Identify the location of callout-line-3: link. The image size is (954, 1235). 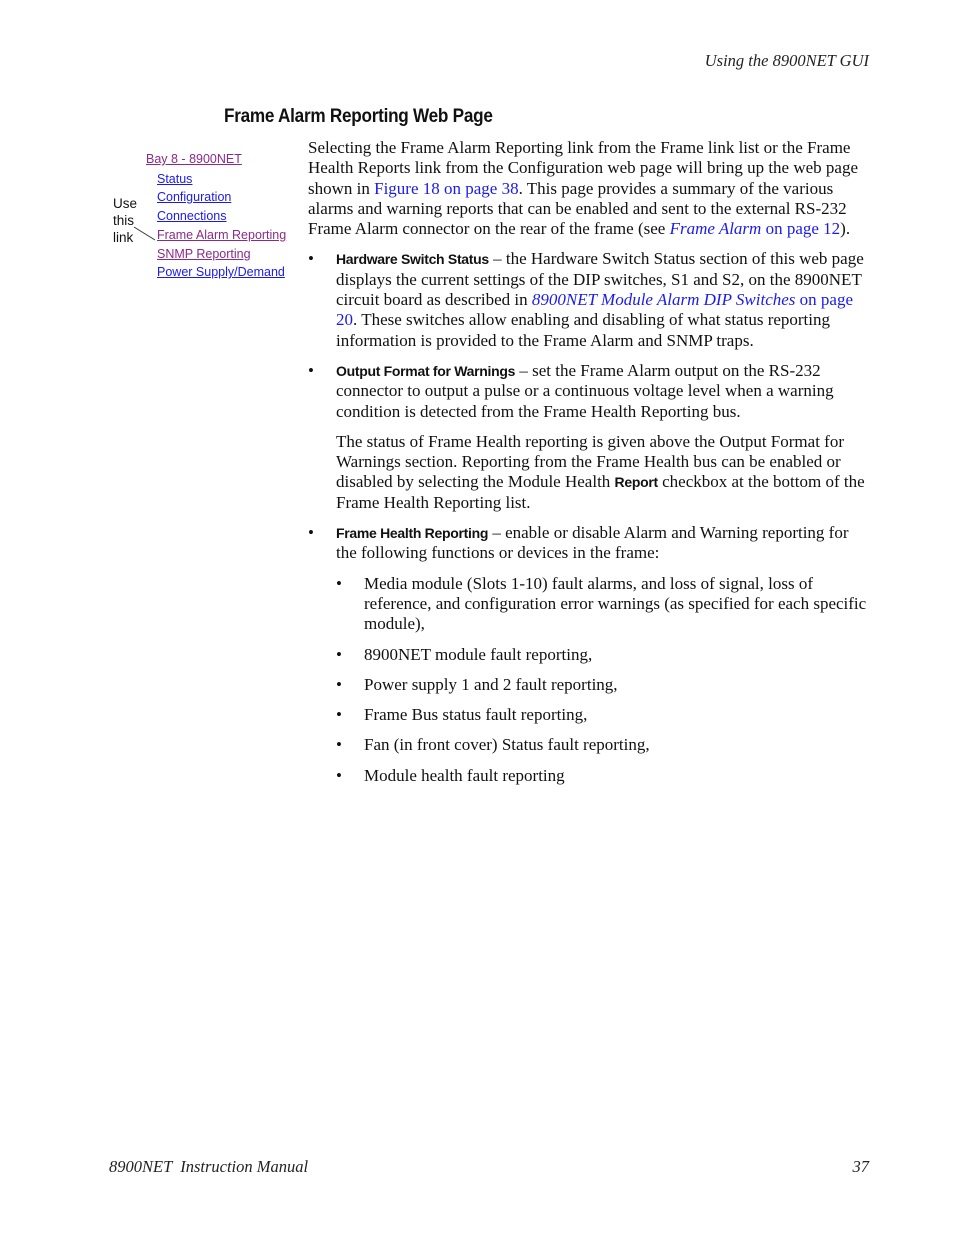
(123, 237).